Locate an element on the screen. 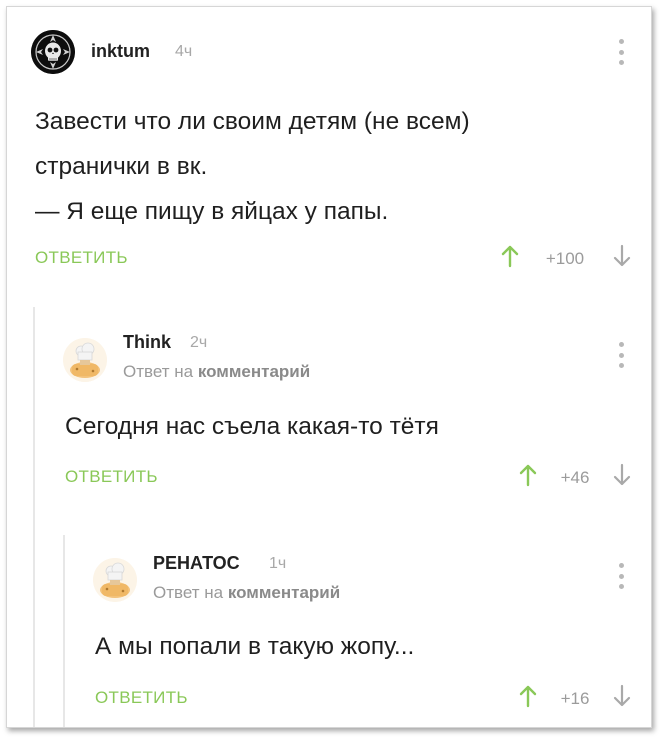 This screenshot has height=740, width=660. skull-emblem-icon is located at coordinates (53, 52).